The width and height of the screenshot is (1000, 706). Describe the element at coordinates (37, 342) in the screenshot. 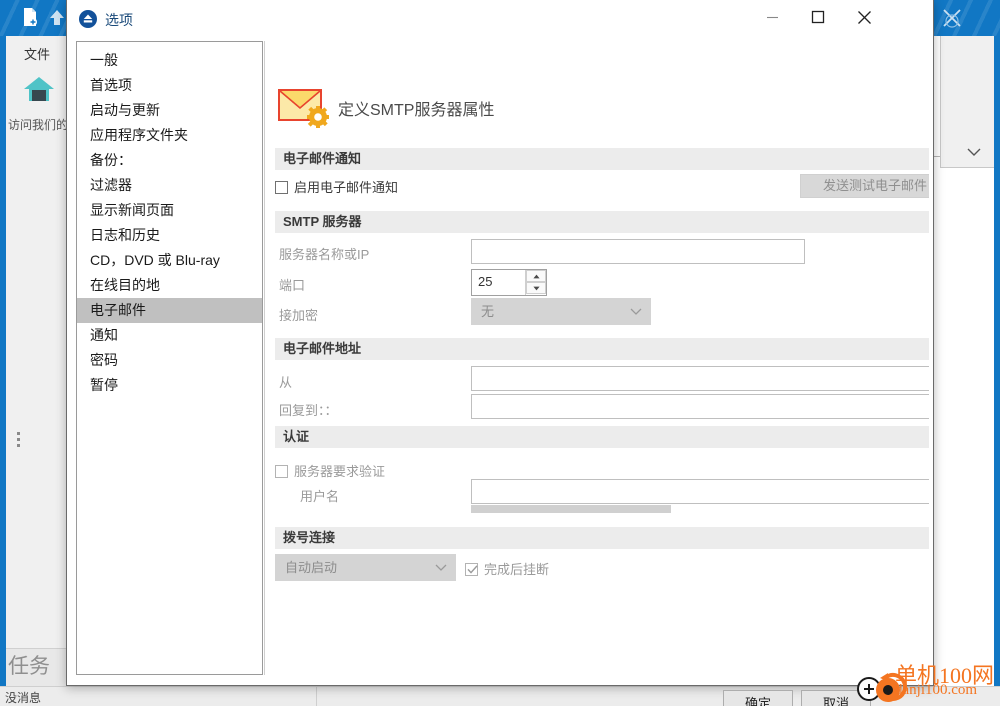

I see `background-left-panel: 文件 访问我们的` at that location.